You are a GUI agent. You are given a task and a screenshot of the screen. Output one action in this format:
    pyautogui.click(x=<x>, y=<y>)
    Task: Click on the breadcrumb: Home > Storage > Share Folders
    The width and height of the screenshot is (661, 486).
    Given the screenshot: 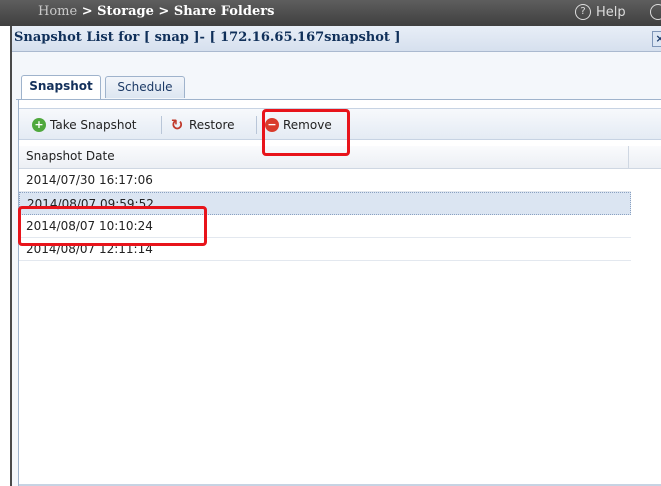 What is the action you would take?
    pyautogui.click(x=156, y=11)
    